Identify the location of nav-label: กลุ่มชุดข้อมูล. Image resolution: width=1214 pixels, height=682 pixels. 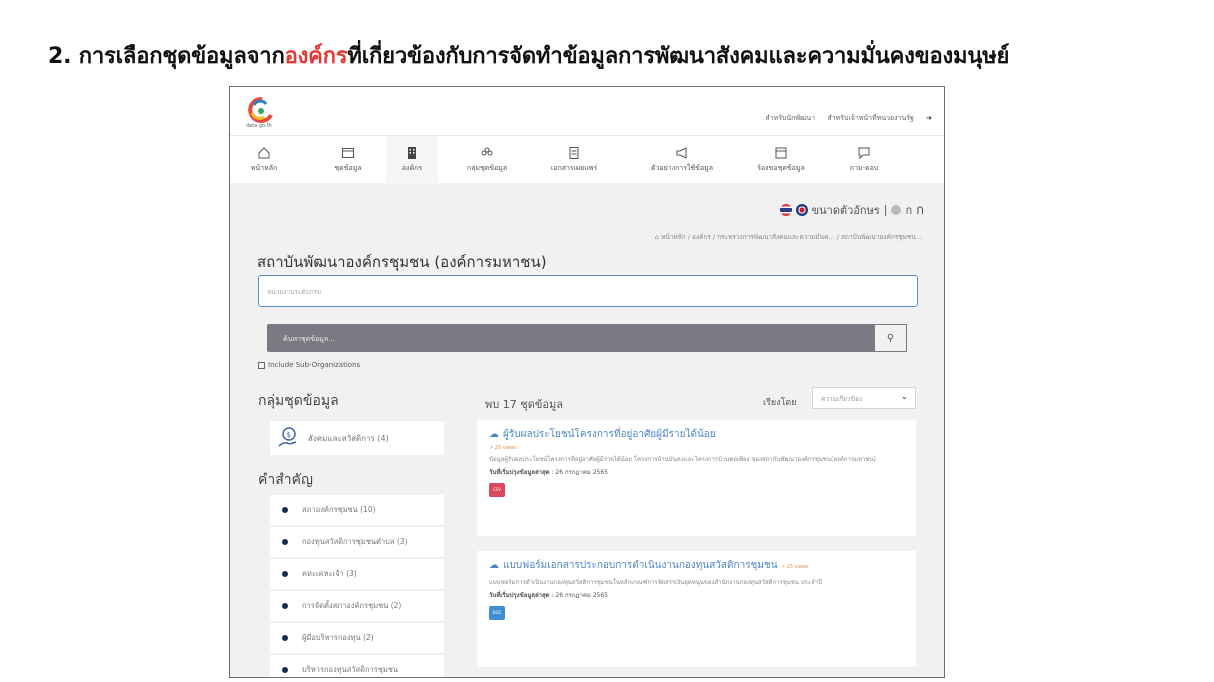
(487, 168).